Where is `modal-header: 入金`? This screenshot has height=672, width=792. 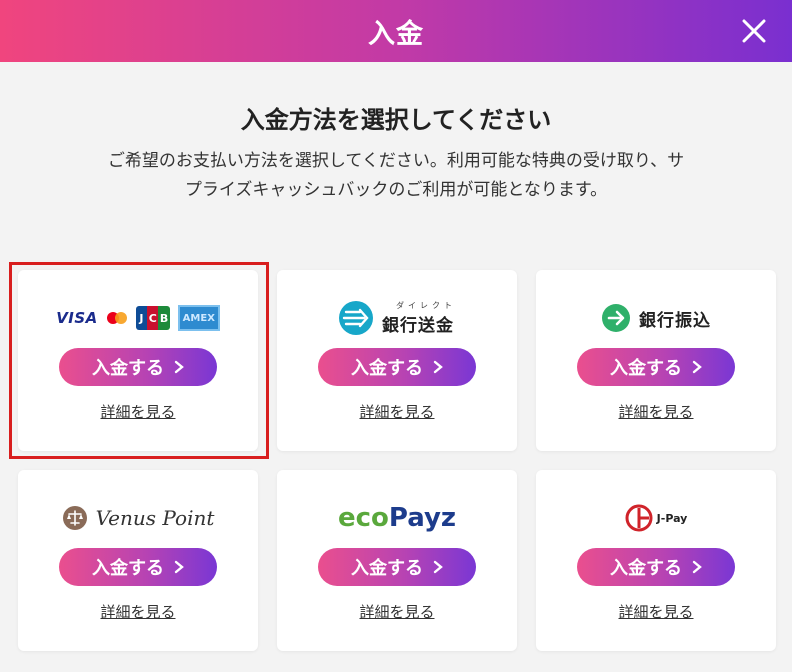 modal-header: 入金 is located at coordinates (396, 31).